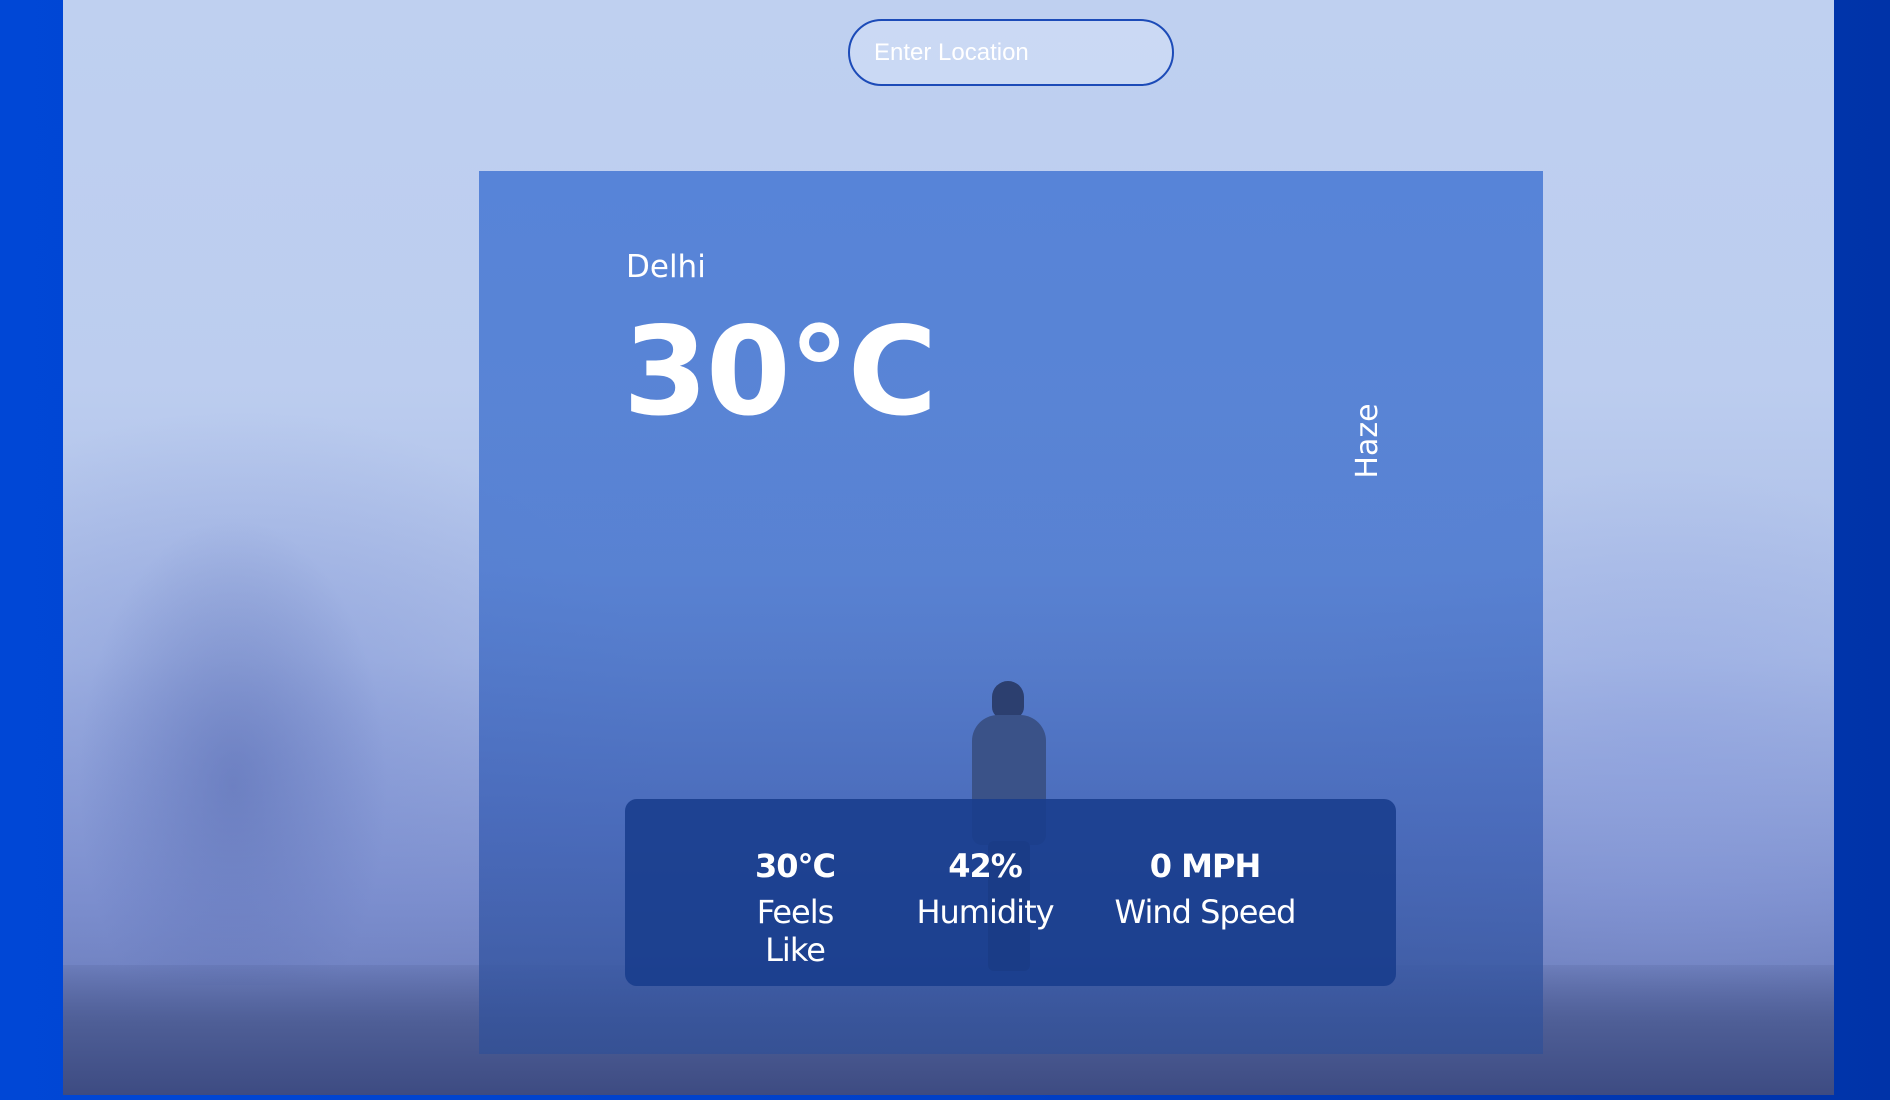  What do you see at coordinates (795, 866) in the screenshot?
I see `stat-value: 30°C` at bounding box center [795, 866].